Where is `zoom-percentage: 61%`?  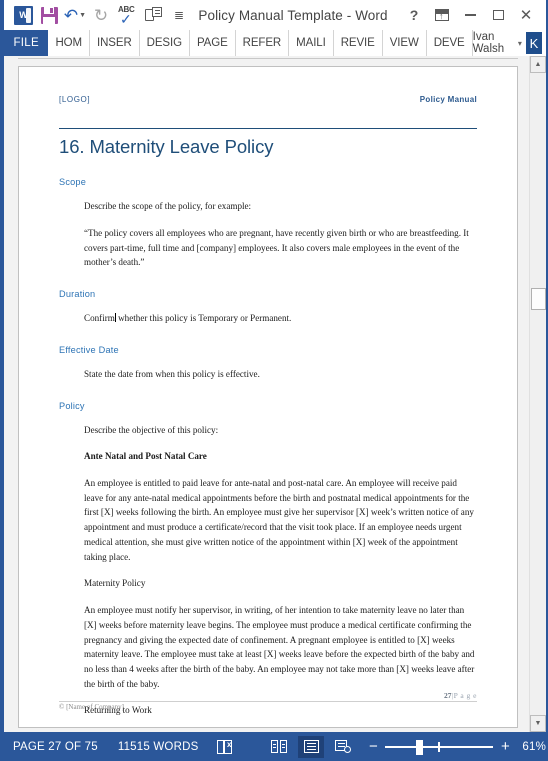 zoom-percentage: 61% is located at coordinates (529, 747).